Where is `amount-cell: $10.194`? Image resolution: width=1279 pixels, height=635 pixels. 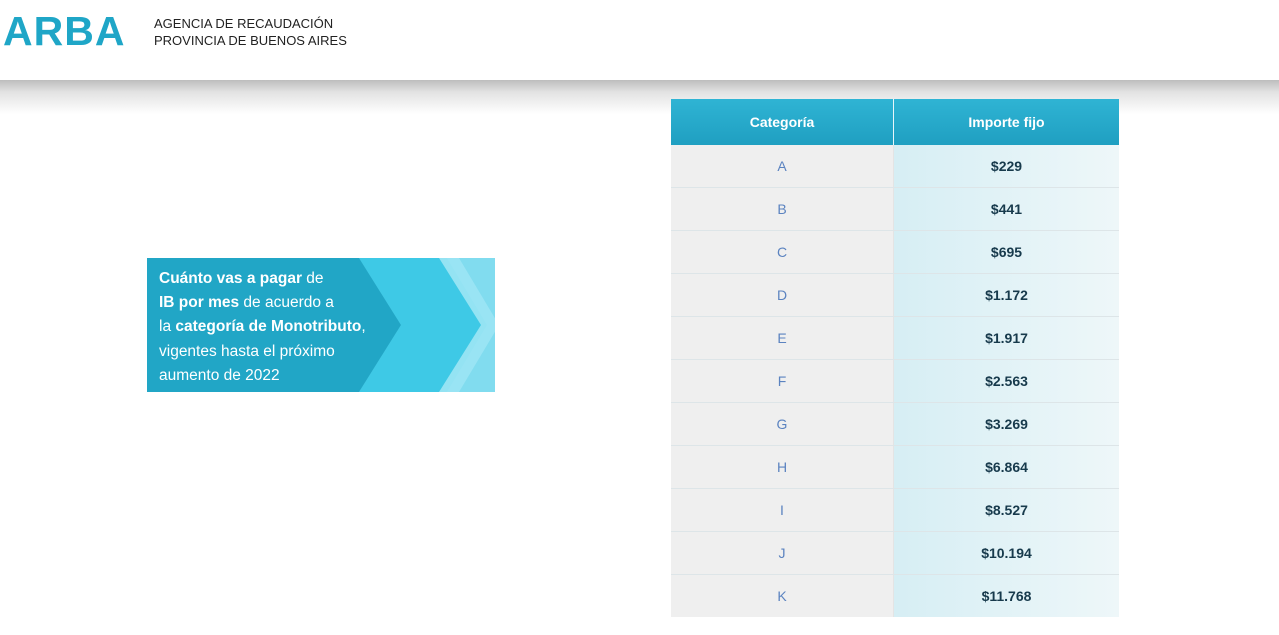 amount-cell: $10.194 is located at coordinates (1006, 553).